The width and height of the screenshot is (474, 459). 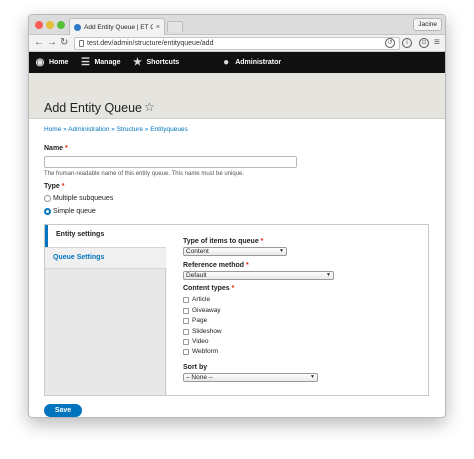 I want to click on reference-method-label-text: Reference method, so click(x=214, y=265).